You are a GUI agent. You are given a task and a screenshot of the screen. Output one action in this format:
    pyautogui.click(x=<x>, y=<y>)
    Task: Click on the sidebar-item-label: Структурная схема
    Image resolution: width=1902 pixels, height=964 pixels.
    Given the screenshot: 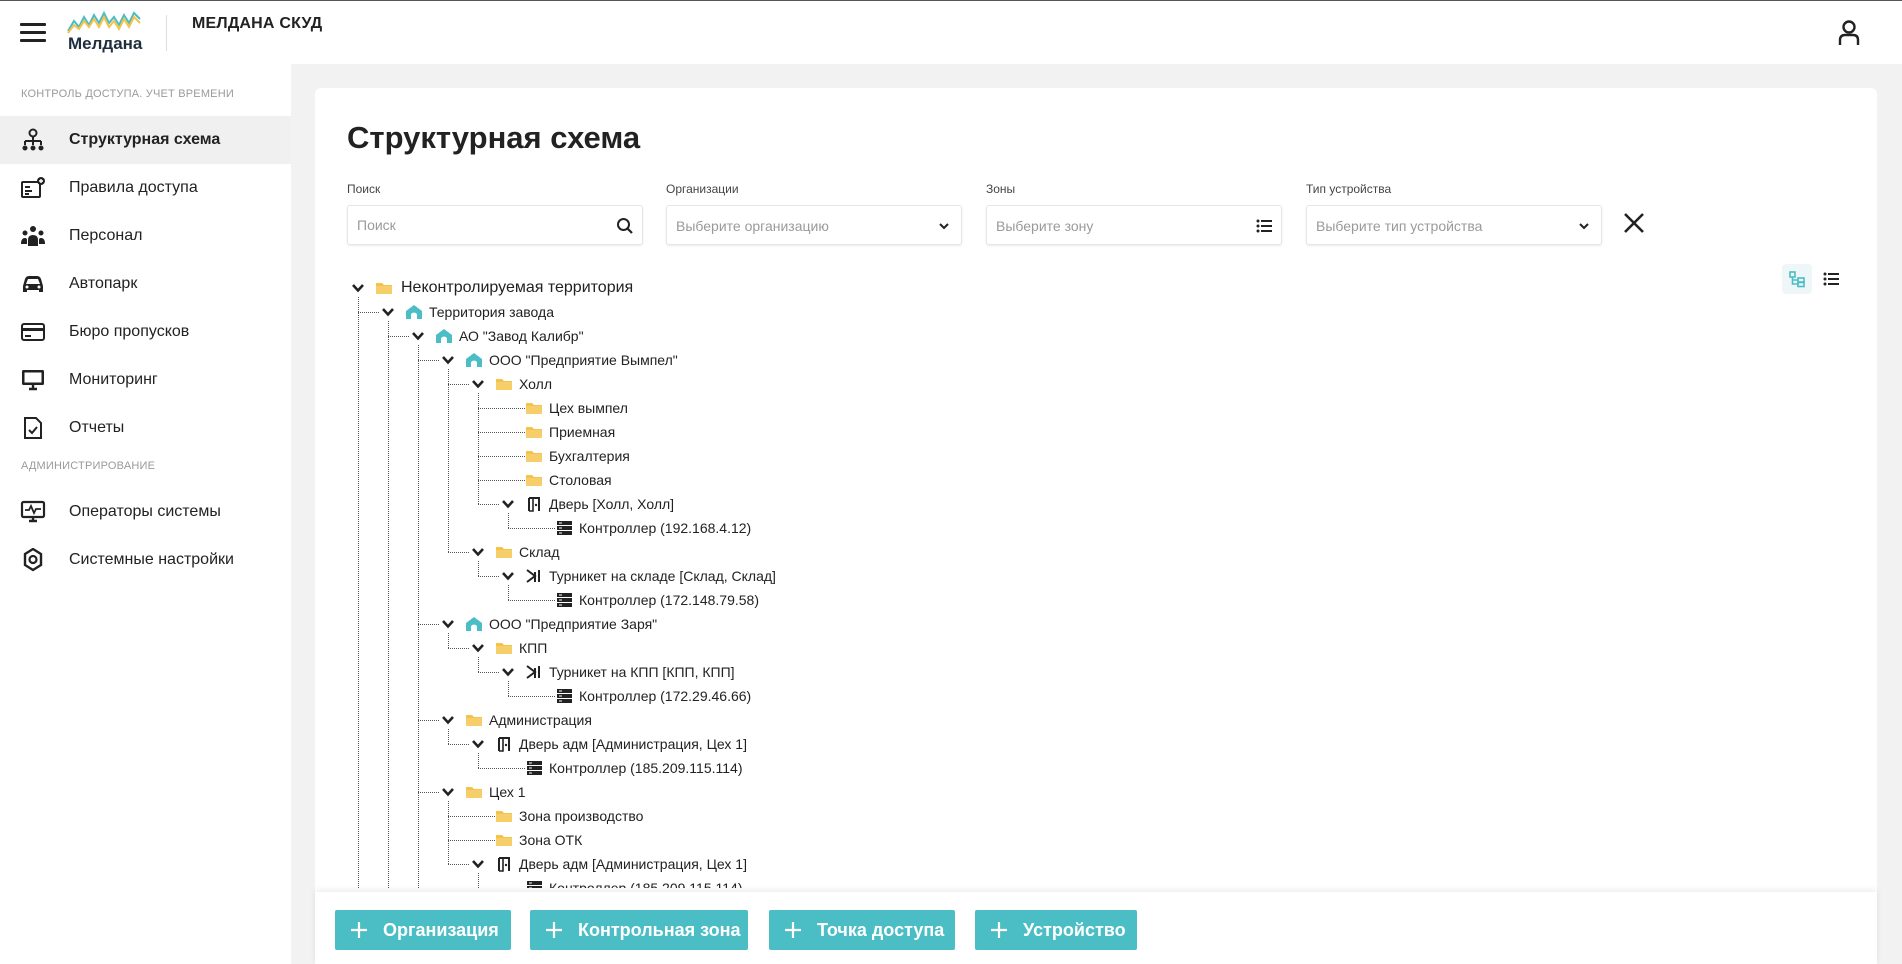 What is the action you would take?
    pyautogui.click(x=145, y=139)
    